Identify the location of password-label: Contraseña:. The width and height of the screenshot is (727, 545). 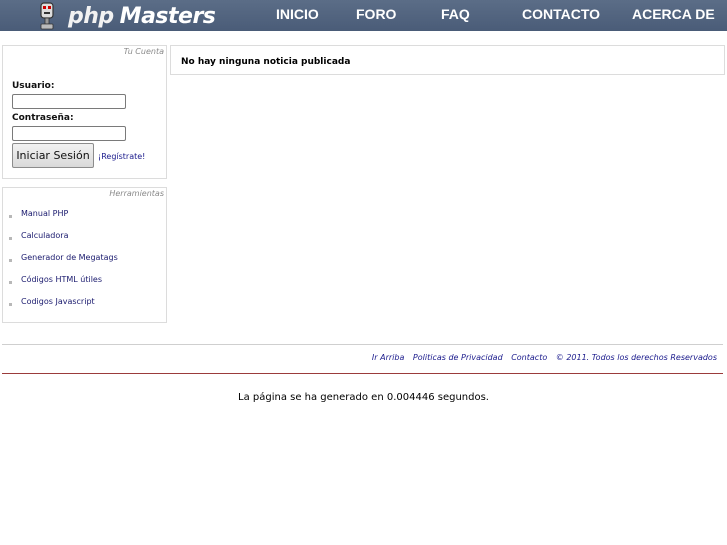
(43, 118).